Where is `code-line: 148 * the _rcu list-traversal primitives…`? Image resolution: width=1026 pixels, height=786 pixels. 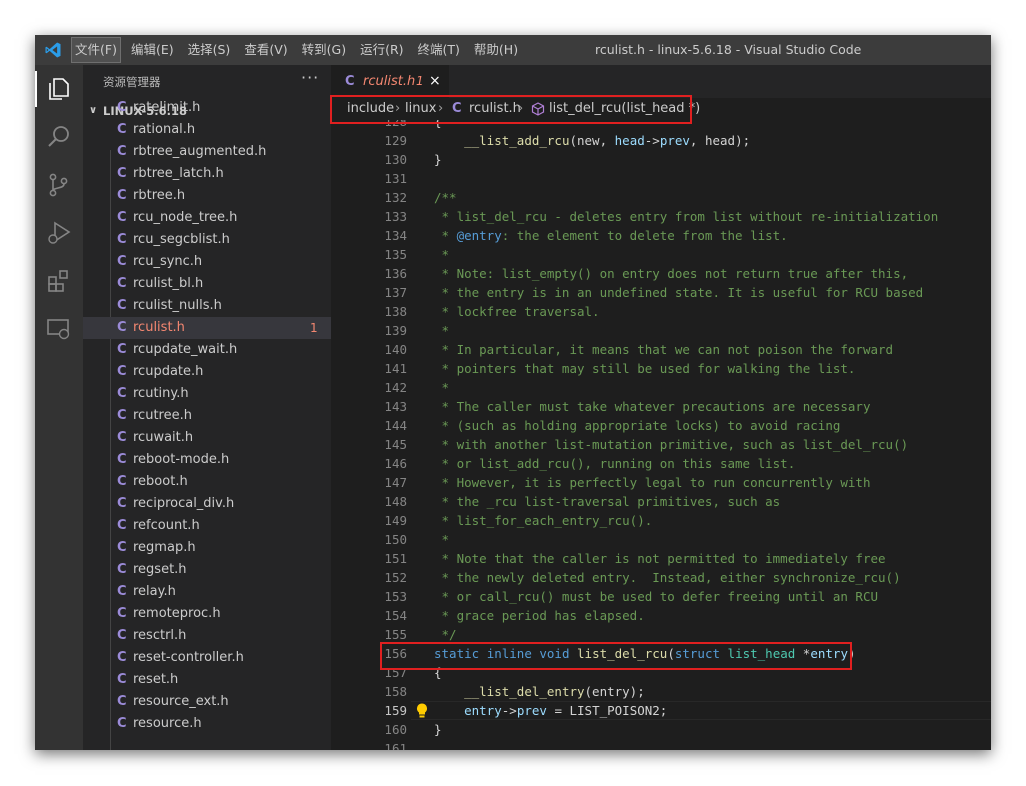
code-line: 148 * the _rcu list-traversal primitives… is located at coordinates (661, 501).